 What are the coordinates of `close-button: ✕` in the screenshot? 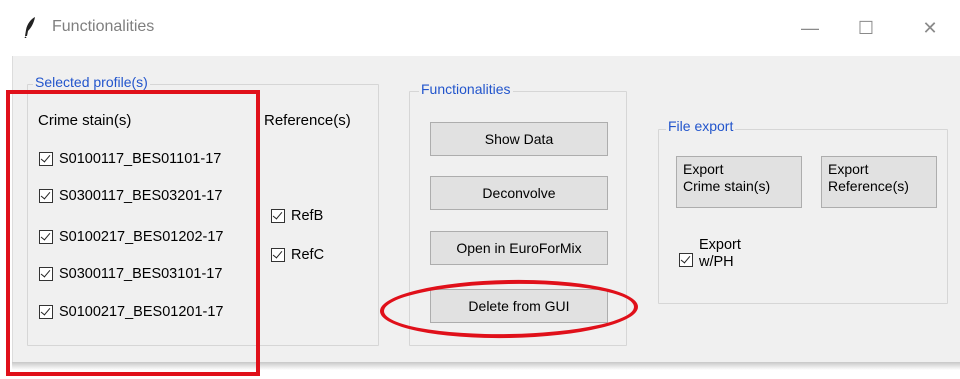 It's located at (930, 28).